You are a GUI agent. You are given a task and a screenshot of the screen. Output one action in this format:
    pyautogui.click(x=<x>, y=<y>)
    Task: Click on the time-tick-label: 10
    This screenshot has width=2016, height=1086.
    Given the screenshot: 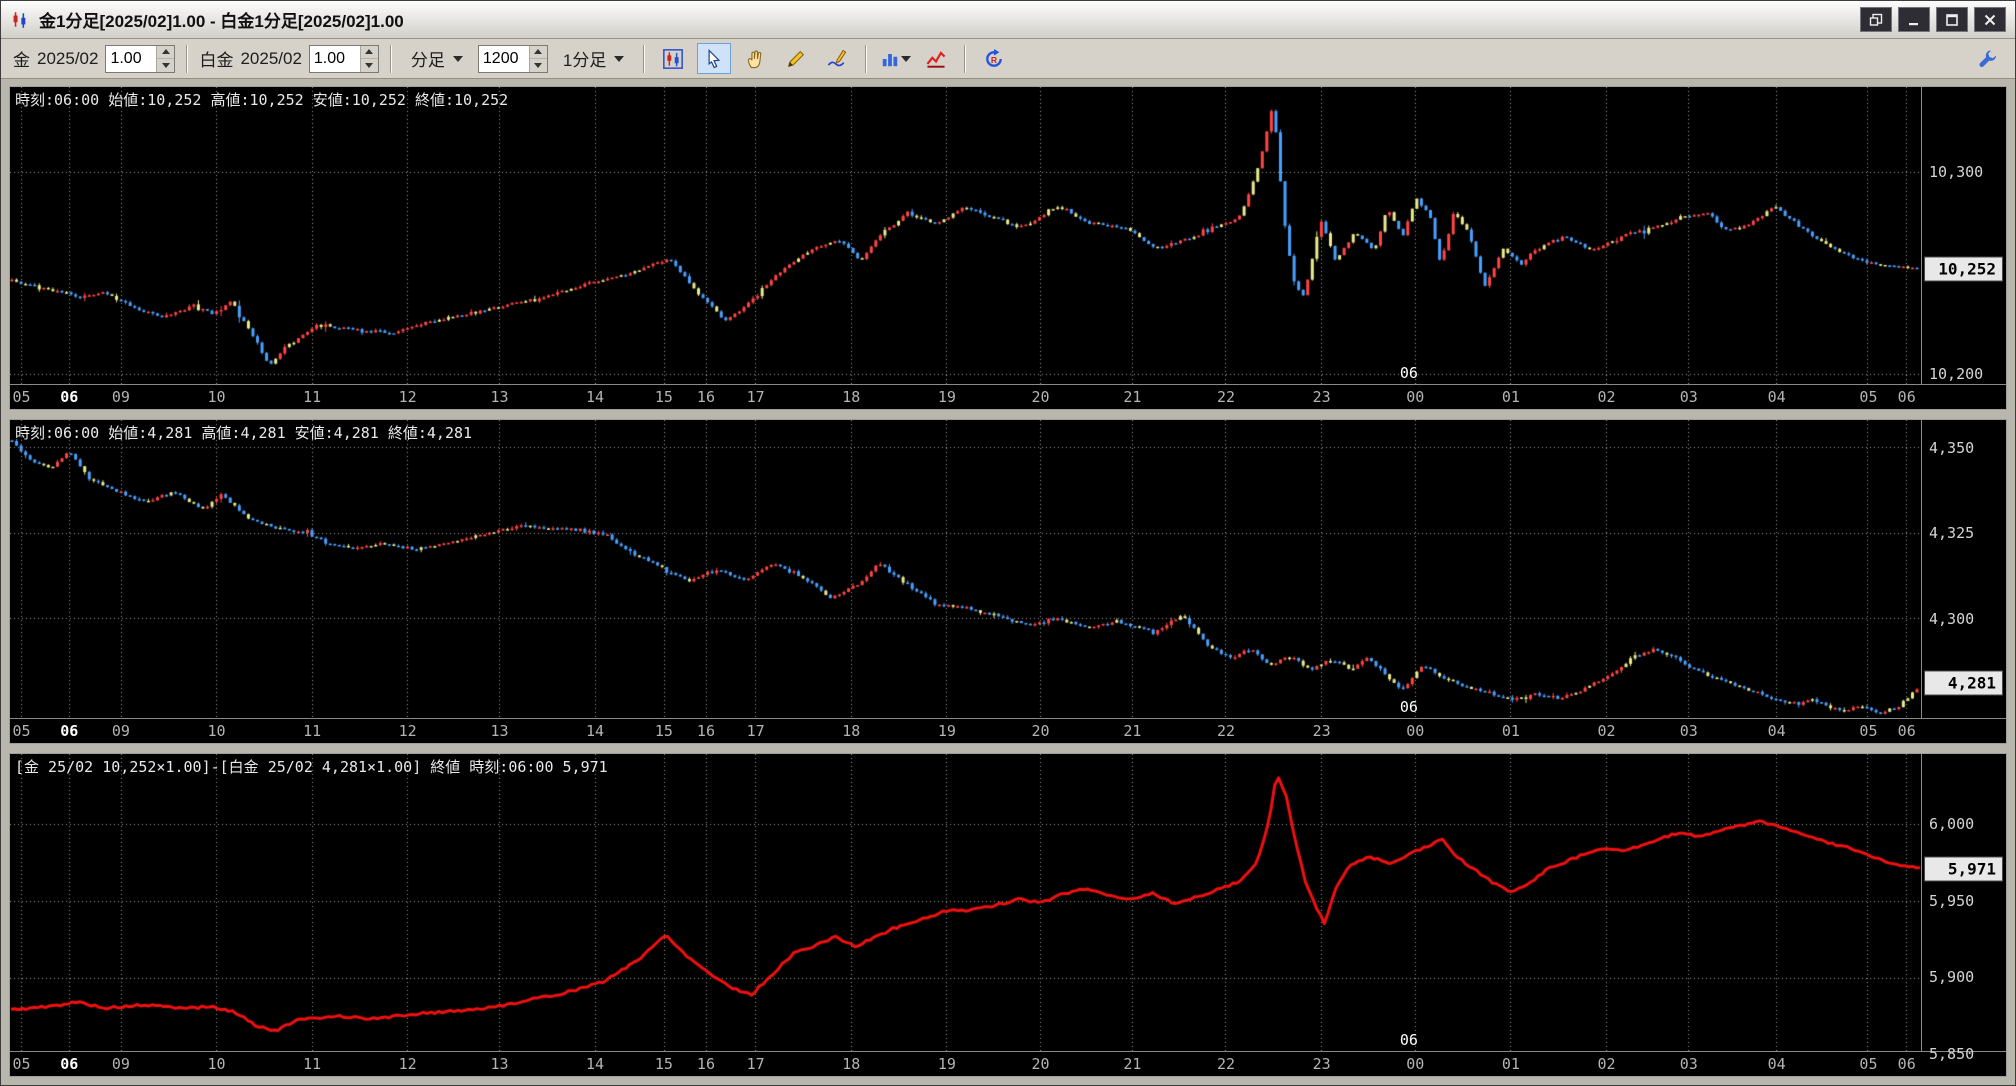 What is the action you would take?
    pyautogui.click(x=216, y=730)
    